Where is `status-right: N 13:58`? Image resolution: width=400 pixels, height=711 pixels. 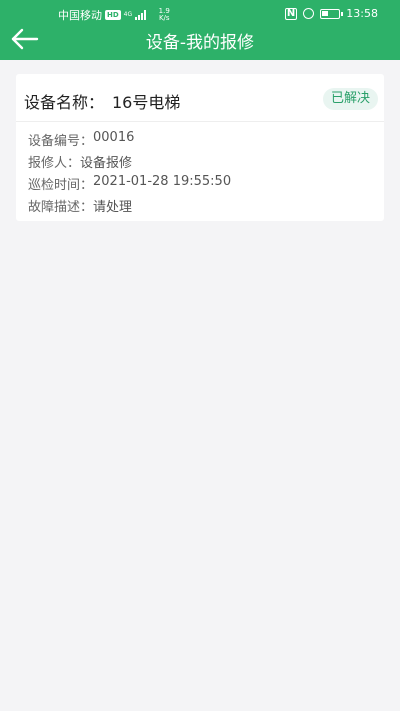
status-right: N 13:58 is located at coordinates (331, 13).